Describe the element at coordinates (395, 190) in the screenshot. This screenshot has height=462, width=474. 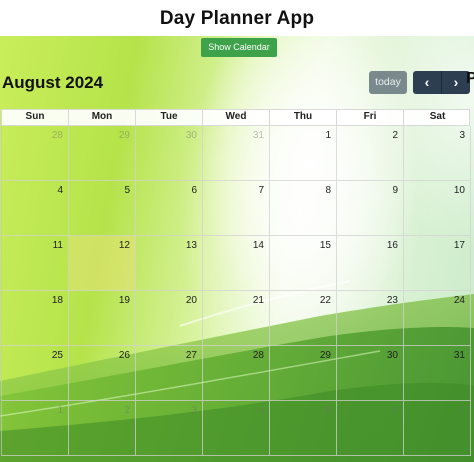
I see `day-number: 9` at that location.